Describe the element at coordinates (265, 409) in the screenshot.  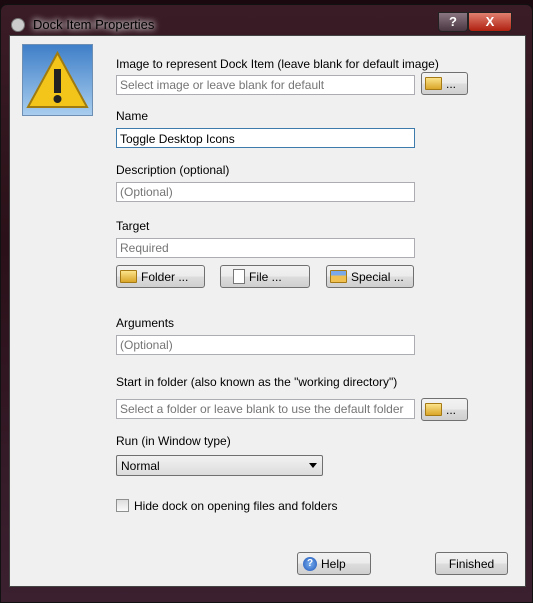
I see `start-in-input` at that location.